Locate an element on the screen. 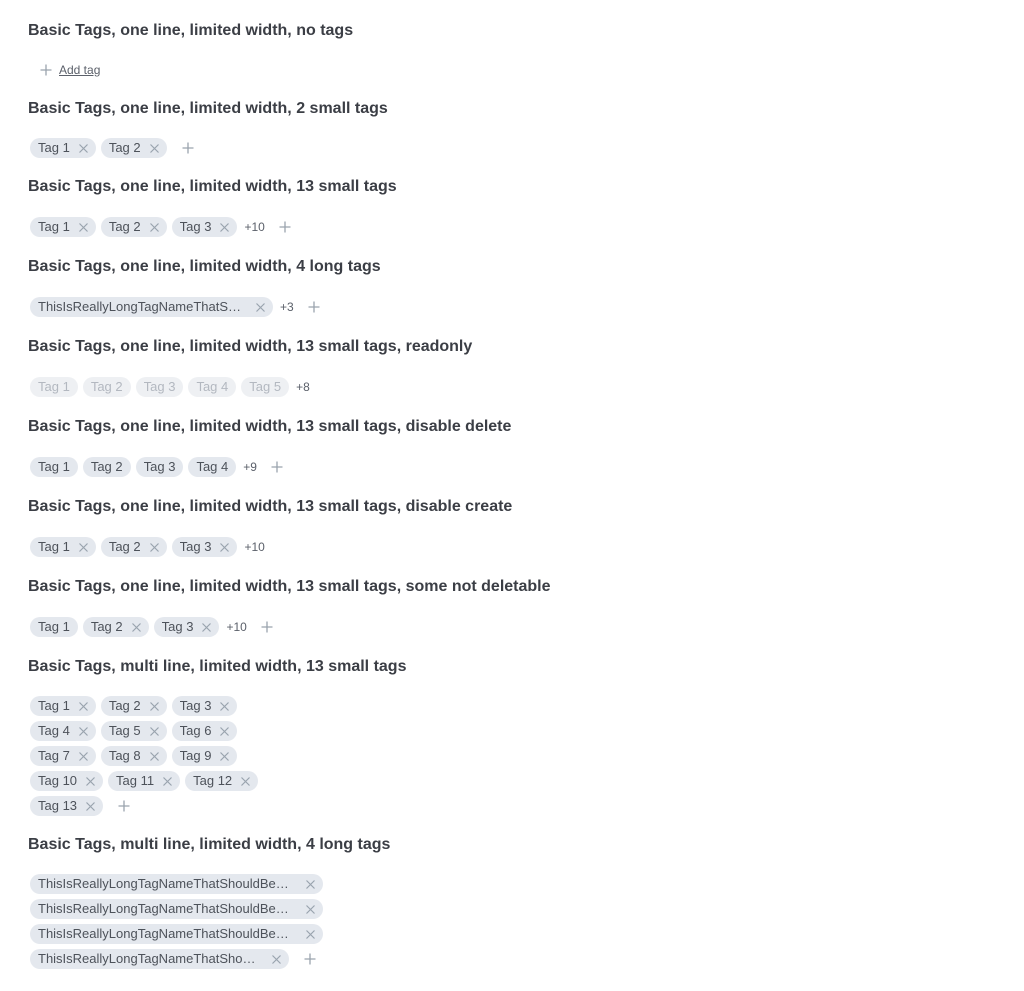  tag-list-row: Tag 7 Tag 8 Tag 9 is located at coordinates (136, 756).